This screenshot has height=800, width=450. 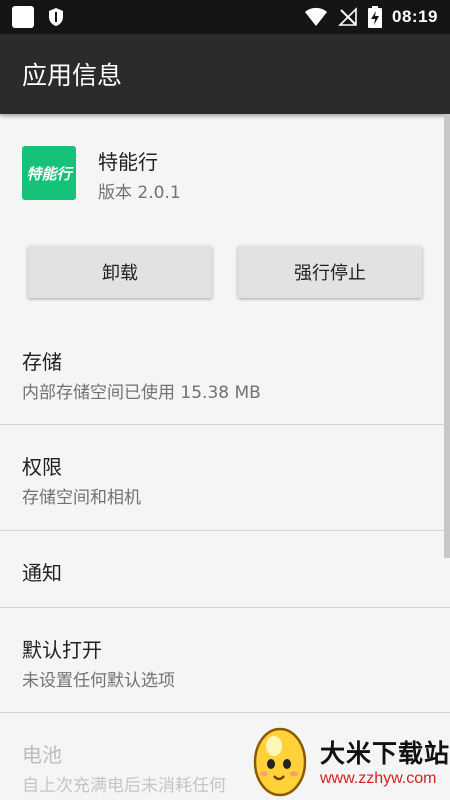 What do you see at coordinates (225, 477) in the screenshot?
I see `settings-item-permissions: 权限 存储空间和相机` at bounding box center [225, 477].